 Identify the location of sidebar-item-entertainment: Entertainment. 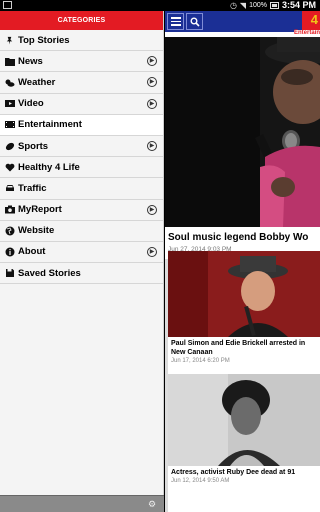
(81, 125).